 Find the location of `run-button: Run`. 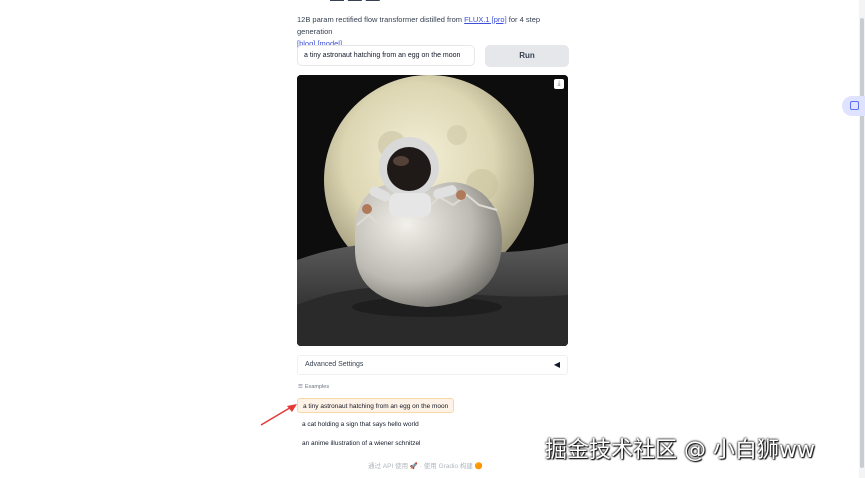

run-button: Run is located at coordinates (527, 56).